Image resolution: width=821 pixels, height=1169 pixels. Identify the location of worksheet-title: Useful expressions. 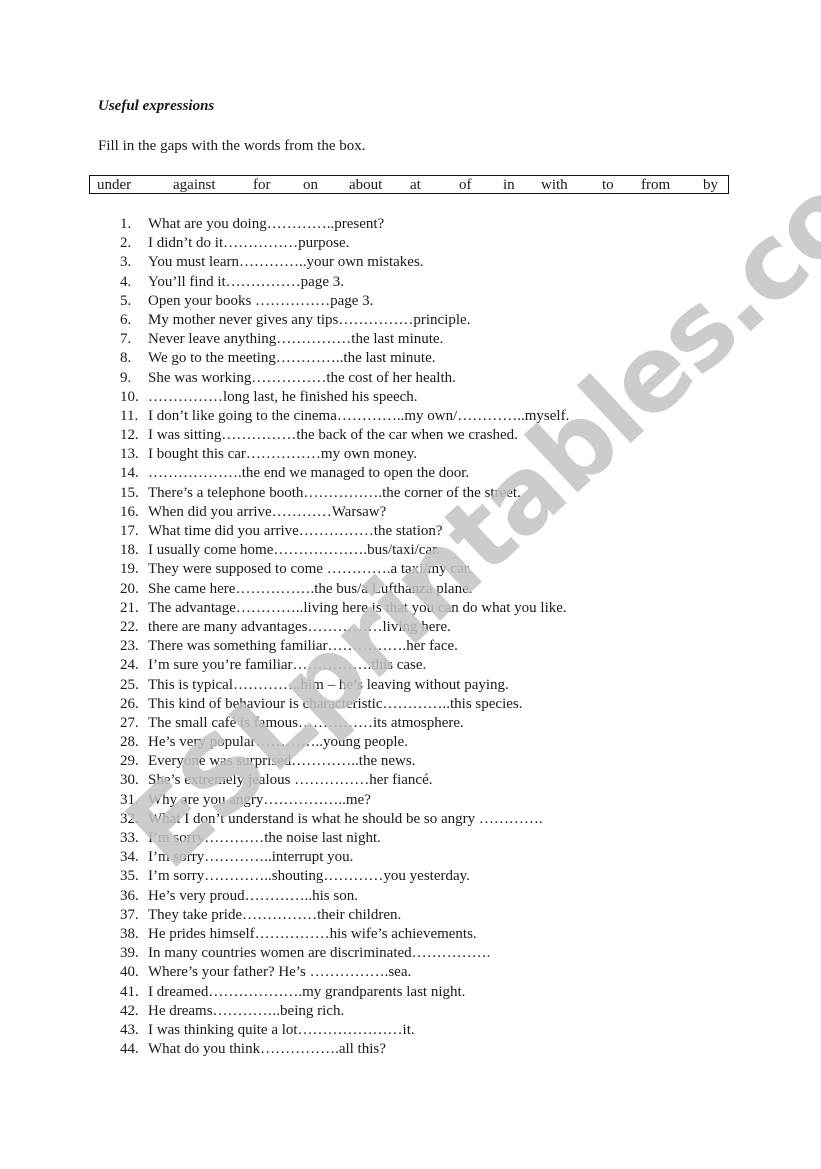
(156, 106).